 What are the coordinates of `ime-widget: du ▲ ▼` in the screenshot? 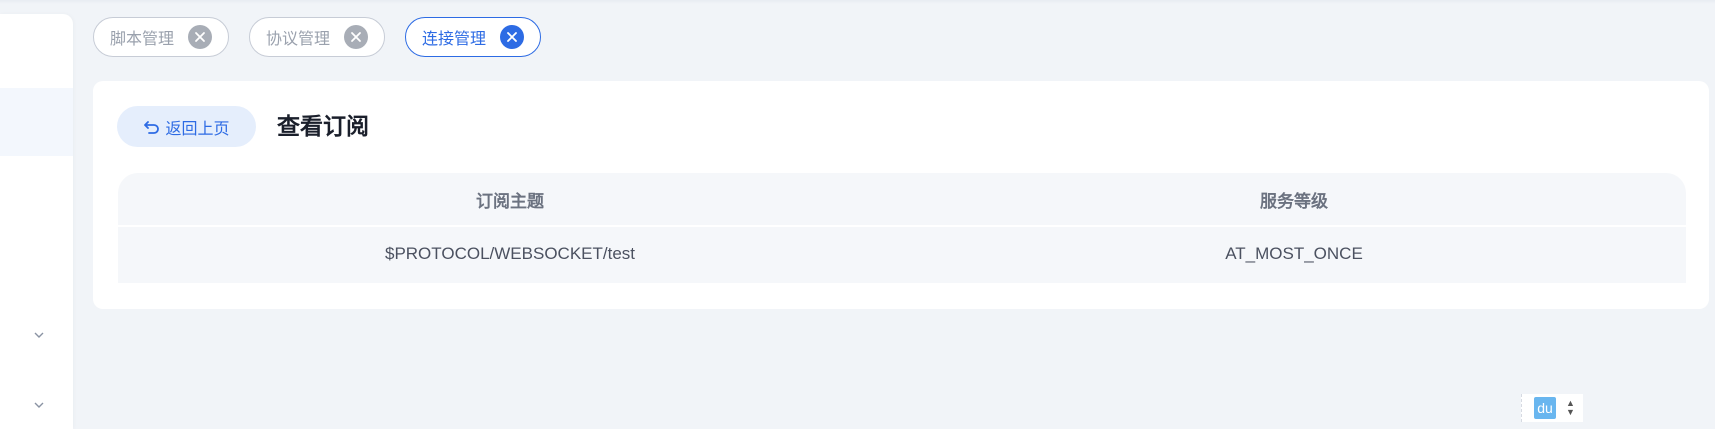 It's located at (1552, 408).